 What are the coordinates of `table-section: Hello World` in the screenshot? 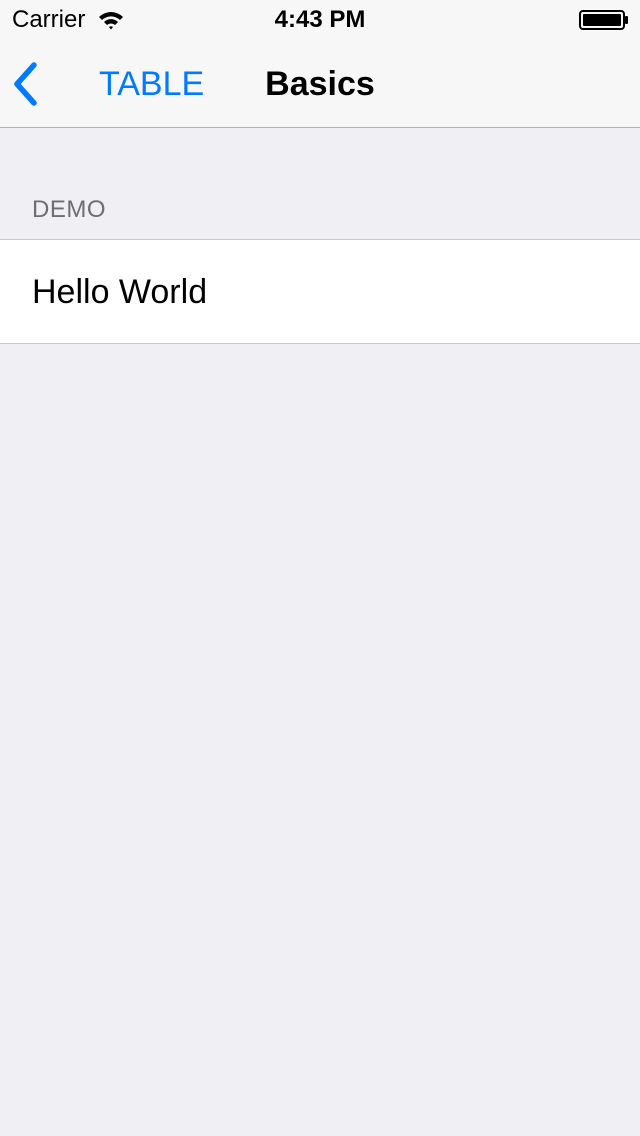 It's located at (320, 291).